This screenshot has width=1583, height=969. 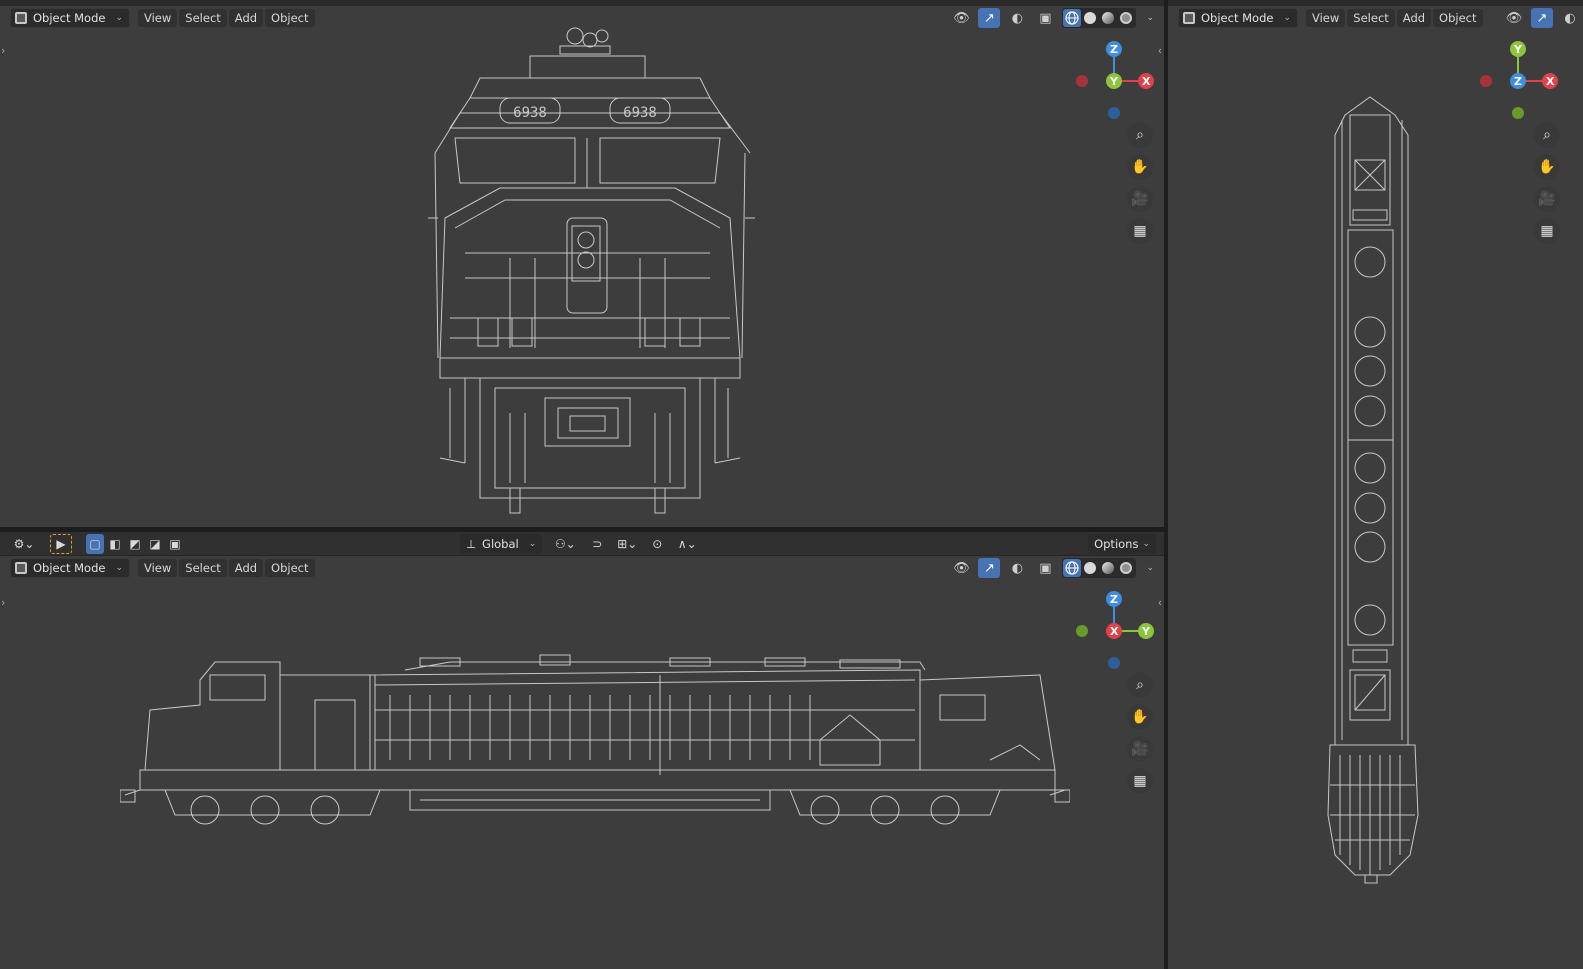 I want to click on pivot-icon: ⚇⌄, so click(x=565, y=544).